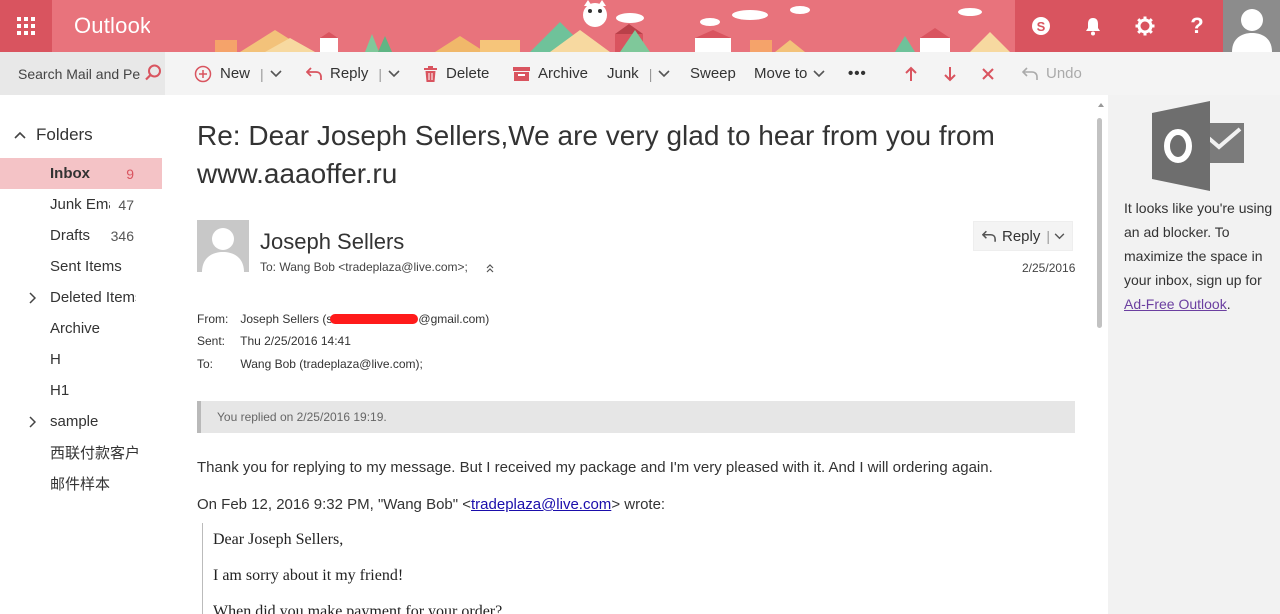 This screenshot has height=614, width=1280. Describe the element at coordinates (238, 73) in the screenshot. I see `new-button: New |` at that location.